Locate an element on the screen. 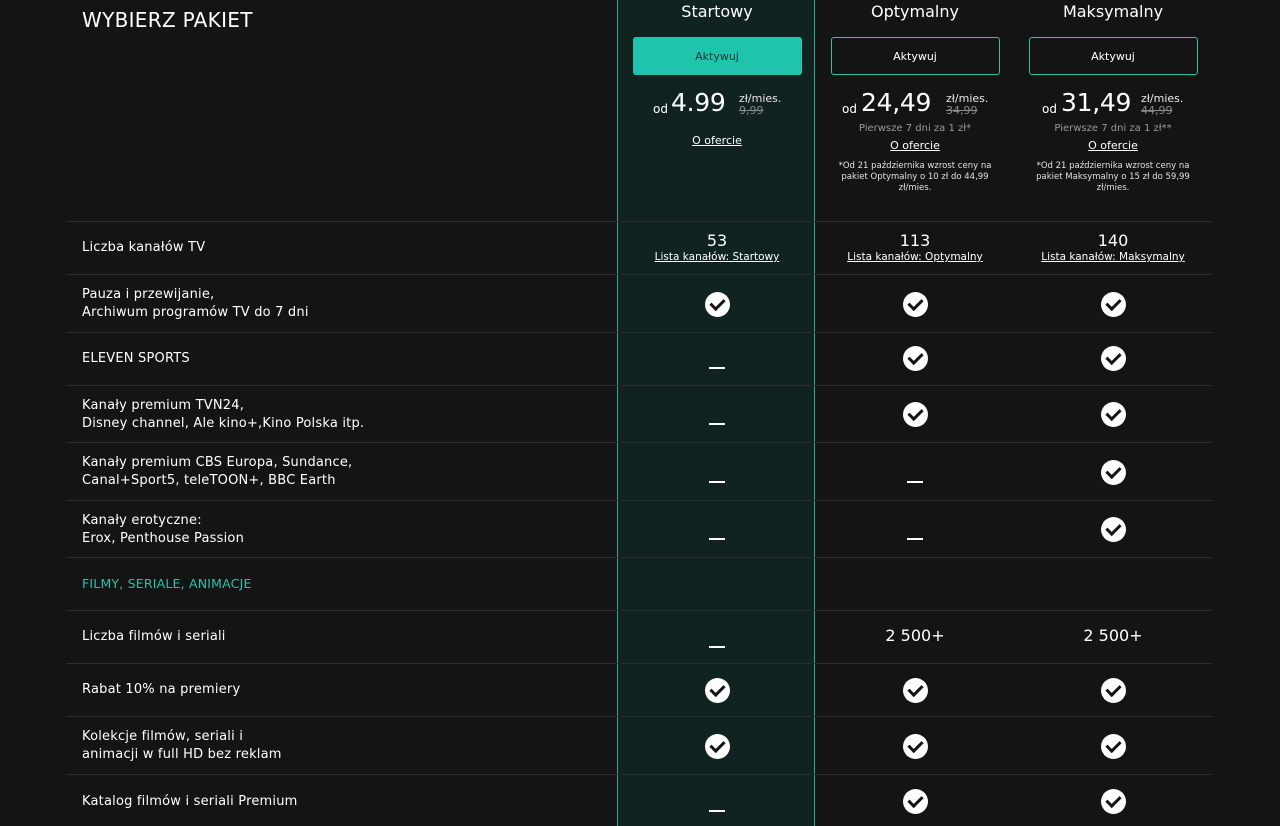 This screenshot has width=1280, height=826. price-amount: 31,49 is located at coordinates (1096, 102).